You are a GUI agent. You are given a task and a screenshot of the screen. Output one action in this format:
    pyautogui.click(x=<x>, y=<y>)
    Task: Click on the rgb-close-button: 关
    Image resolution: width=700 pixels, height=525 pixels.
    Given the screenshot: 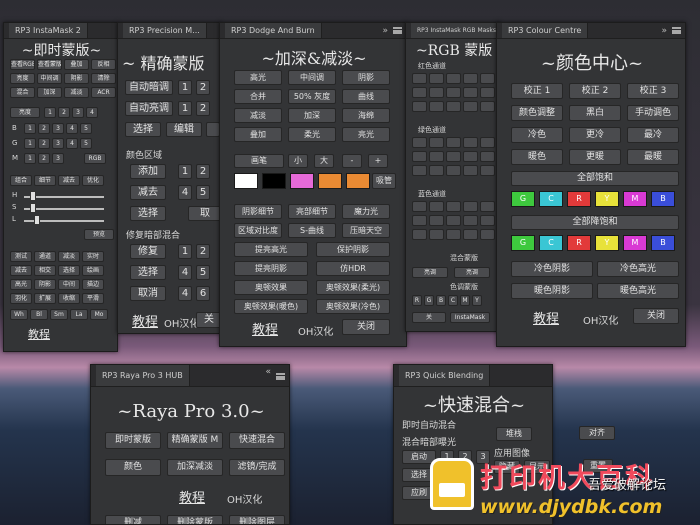 What is the action you would take?
    pyautogui.click(x=429, y=317)
    